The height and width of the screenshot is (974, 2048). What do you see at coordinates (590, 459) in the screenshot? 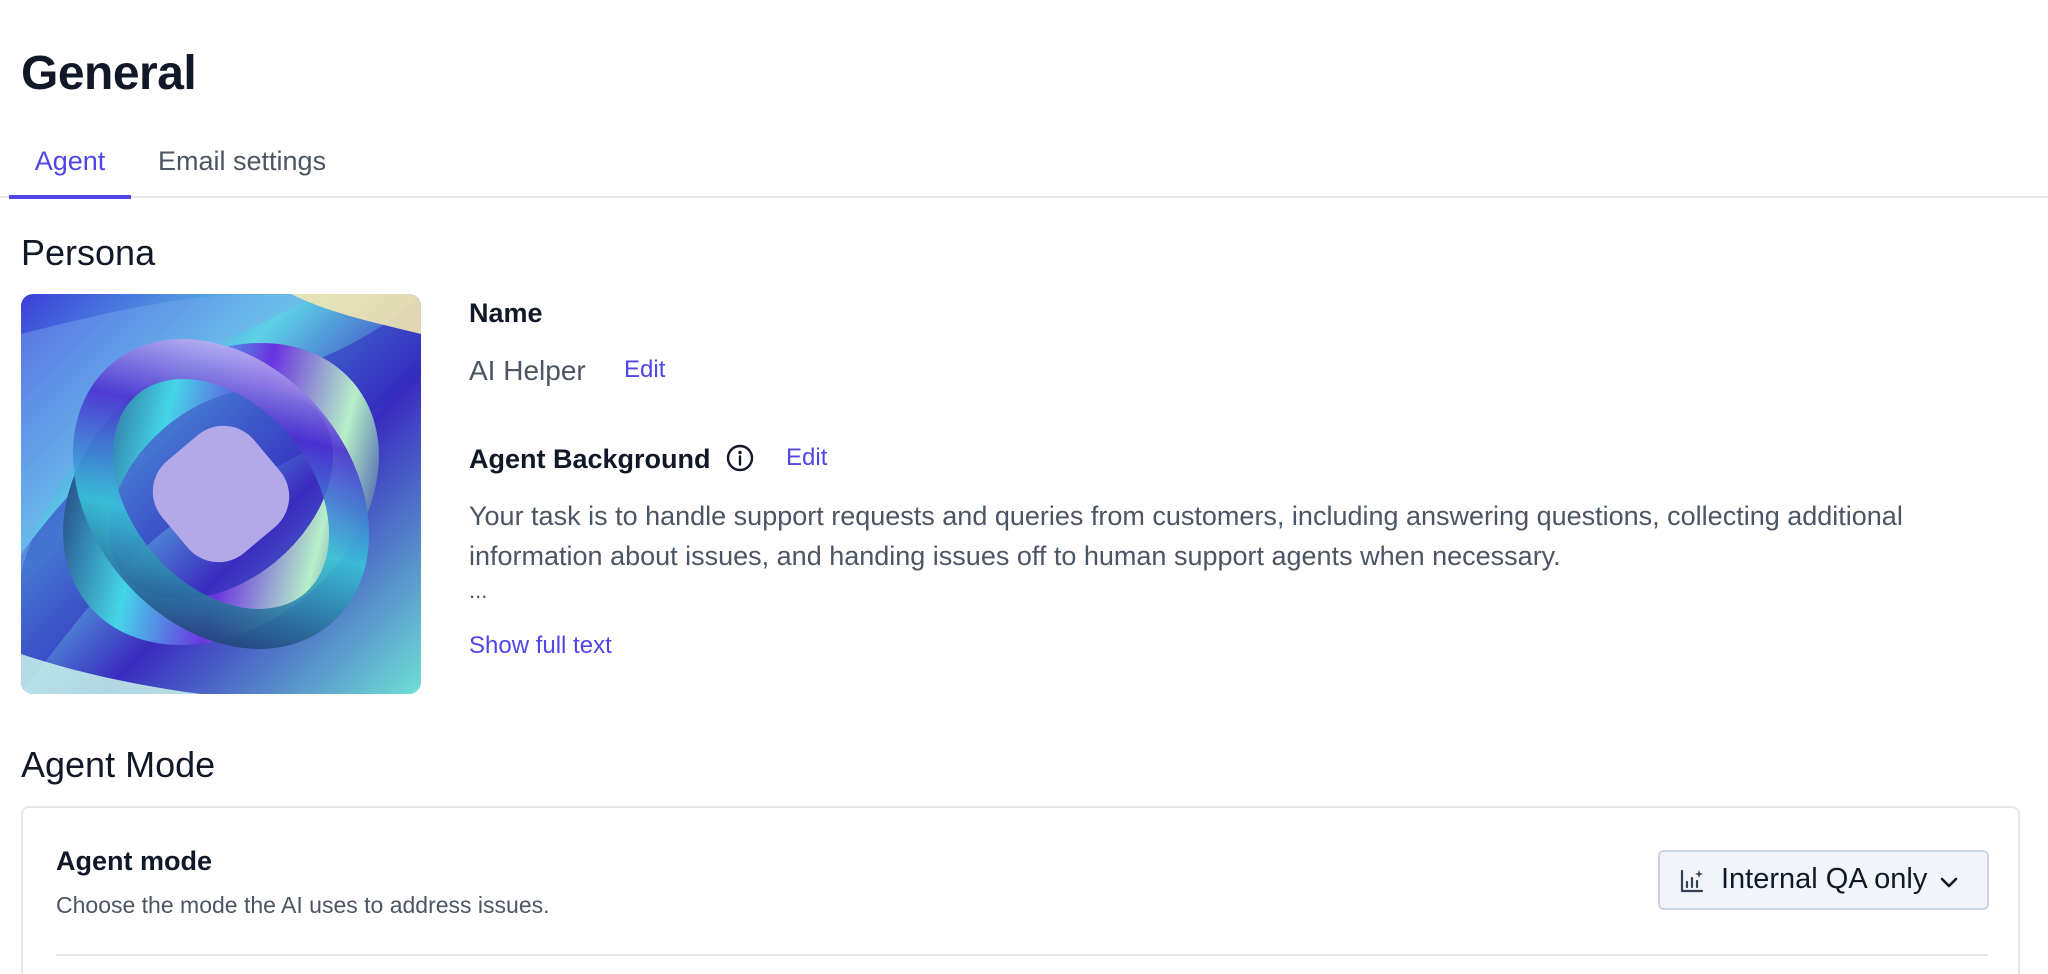
I see `agent-background-label: Agent Background` at bounding box center [590, 459].